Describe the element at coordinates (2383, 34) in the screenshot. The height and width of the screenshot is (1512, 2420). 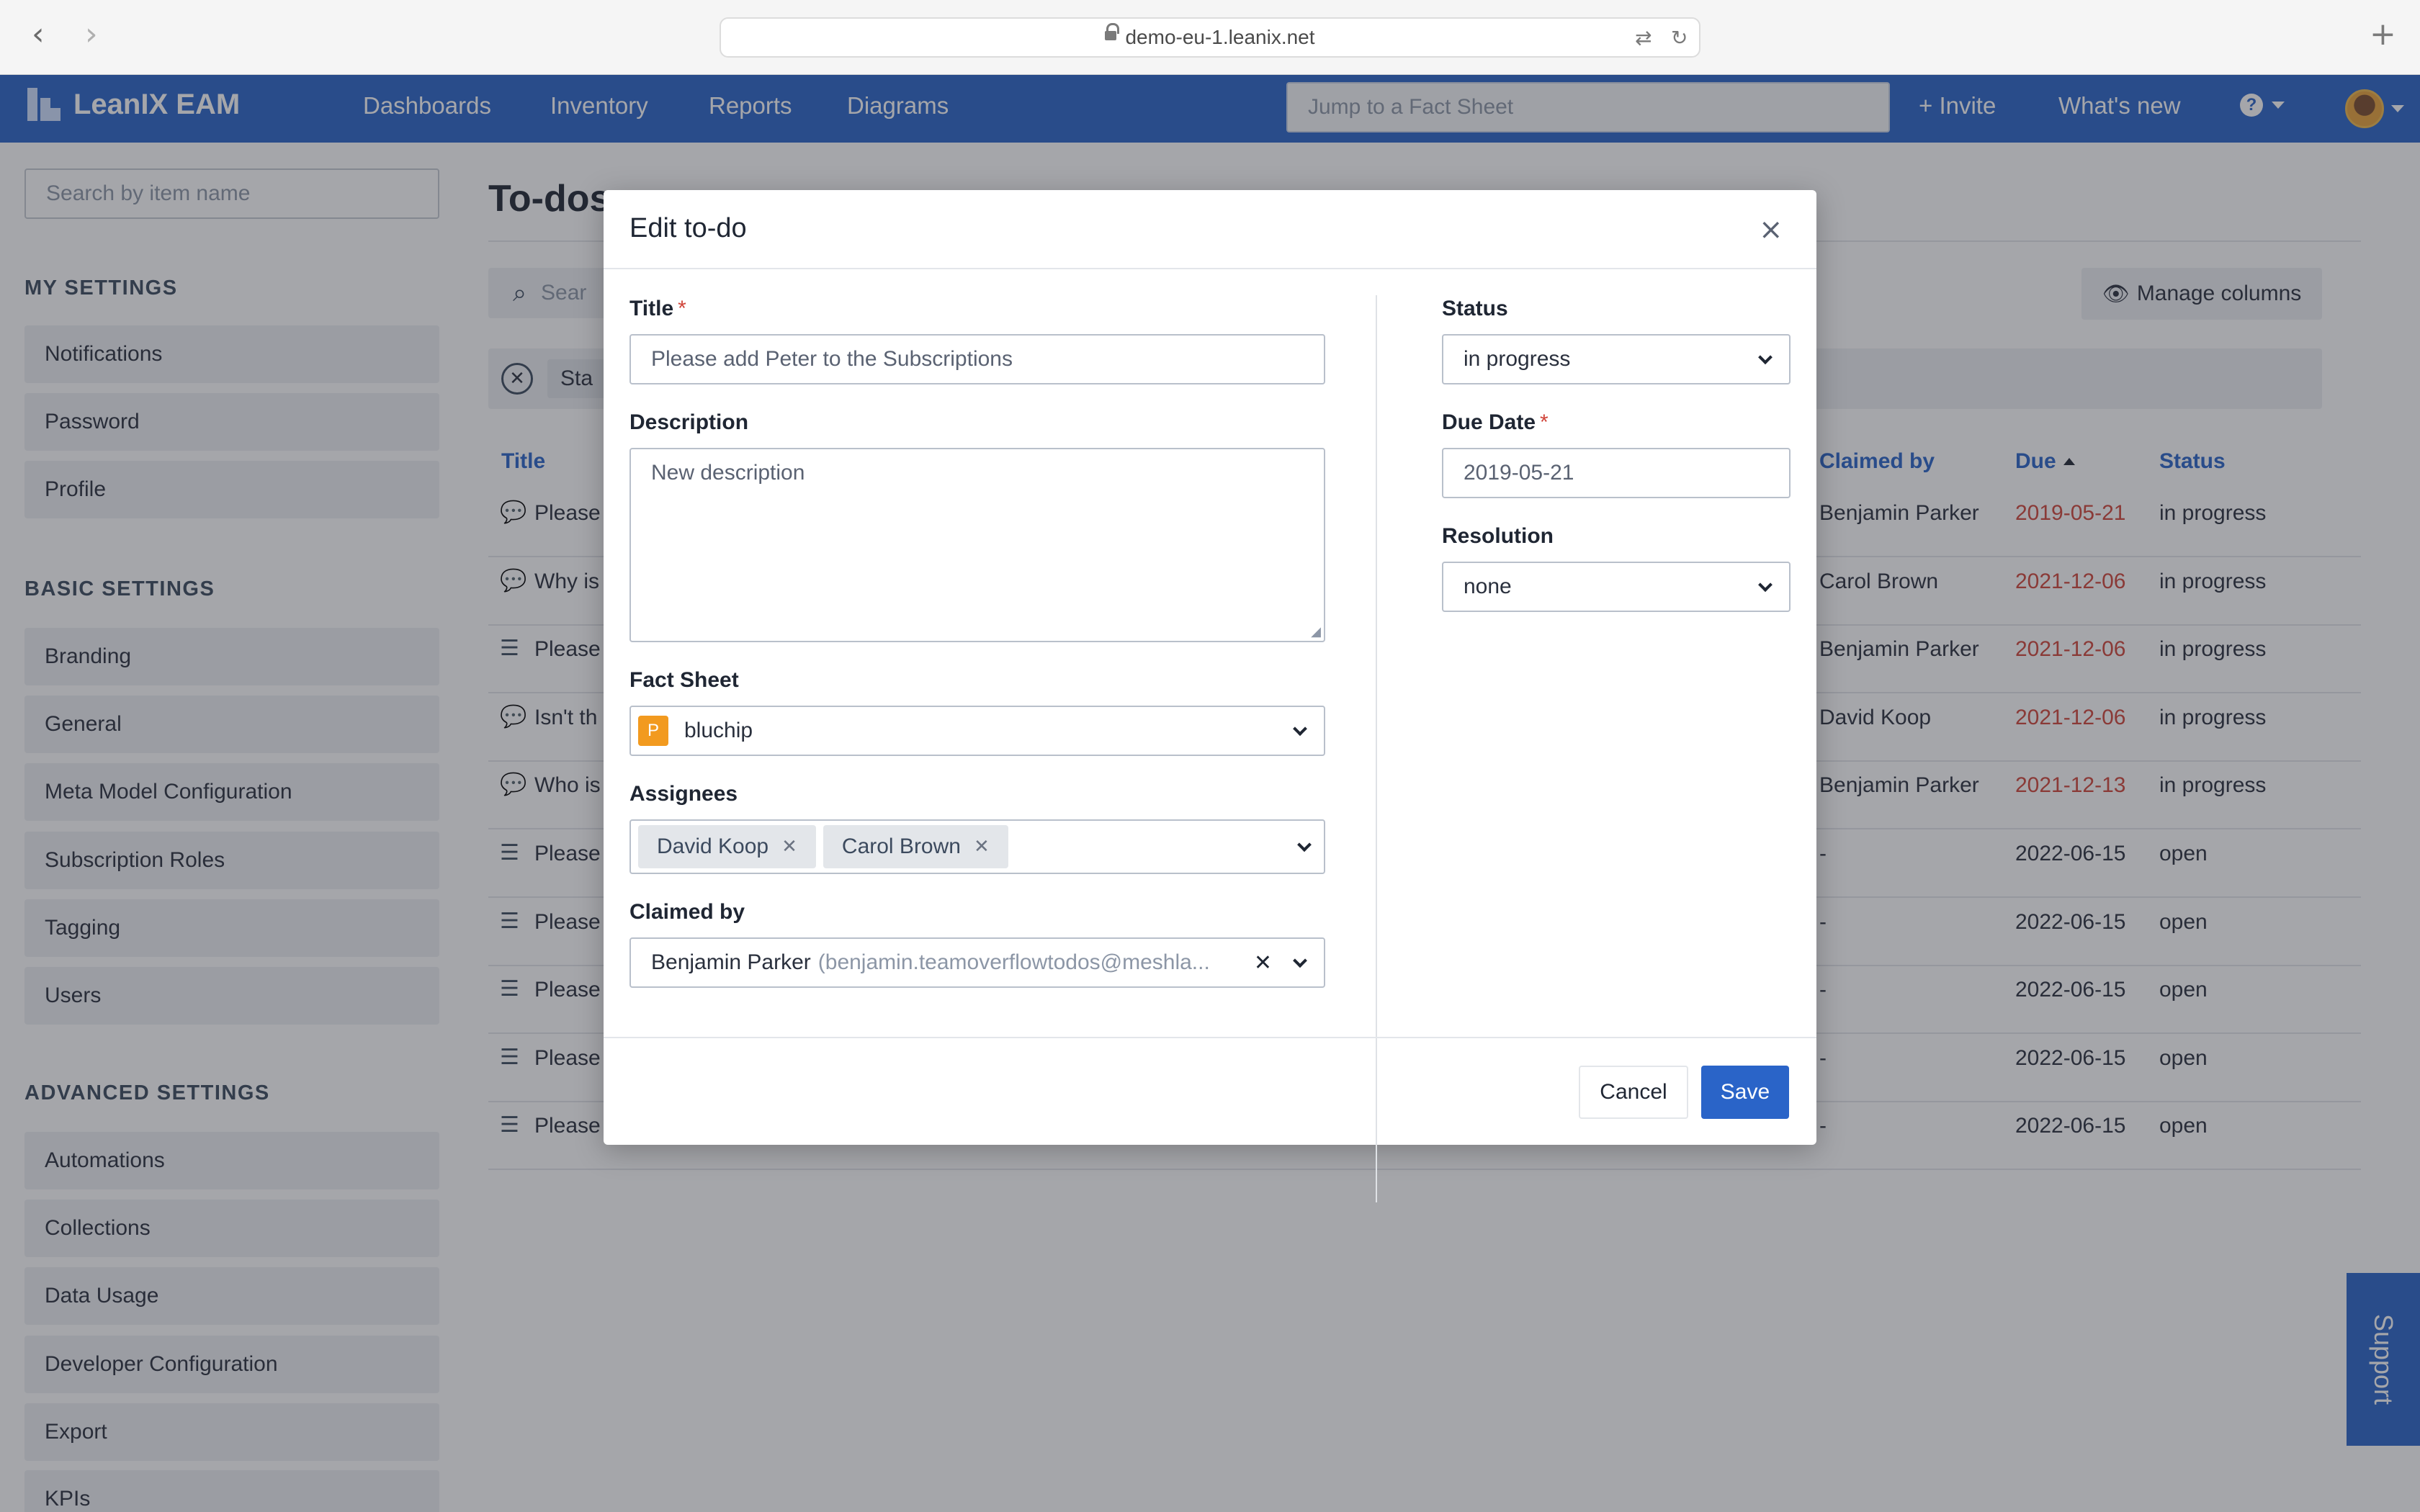
I see `new-tab-icon: +` at that location.